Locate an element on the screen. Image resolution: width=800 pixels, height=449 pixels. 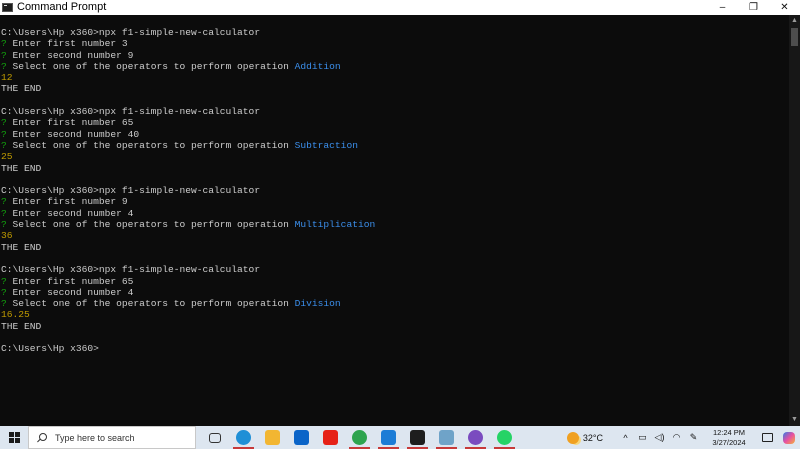
purple-app-taskbar-button is located at coordinates (475, 437).